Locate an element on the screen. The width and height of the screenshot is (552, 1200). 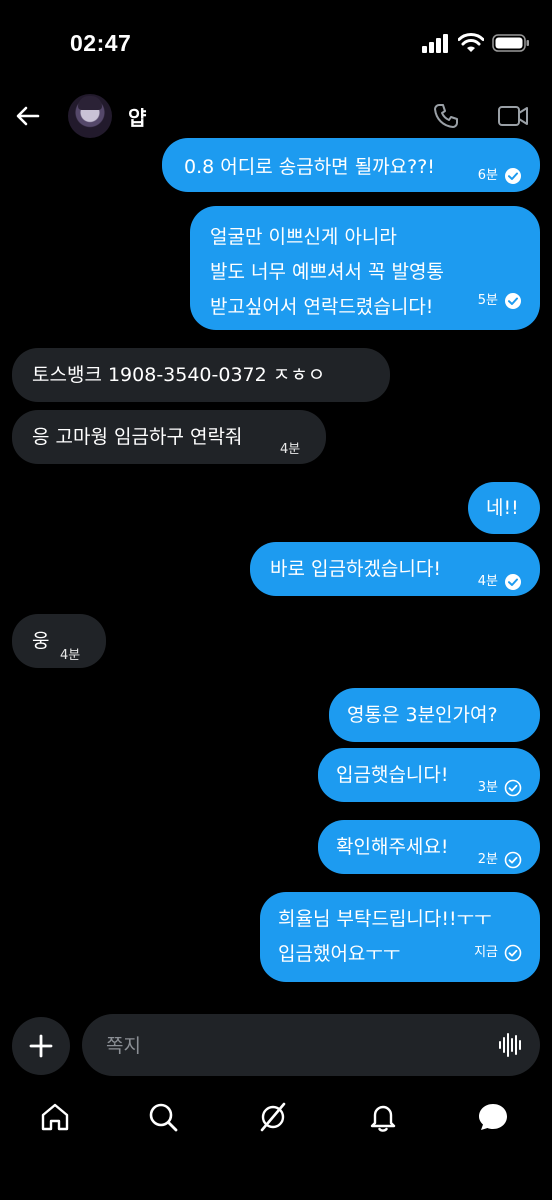
message-time: 6분 is located at coordinates (487, 175).